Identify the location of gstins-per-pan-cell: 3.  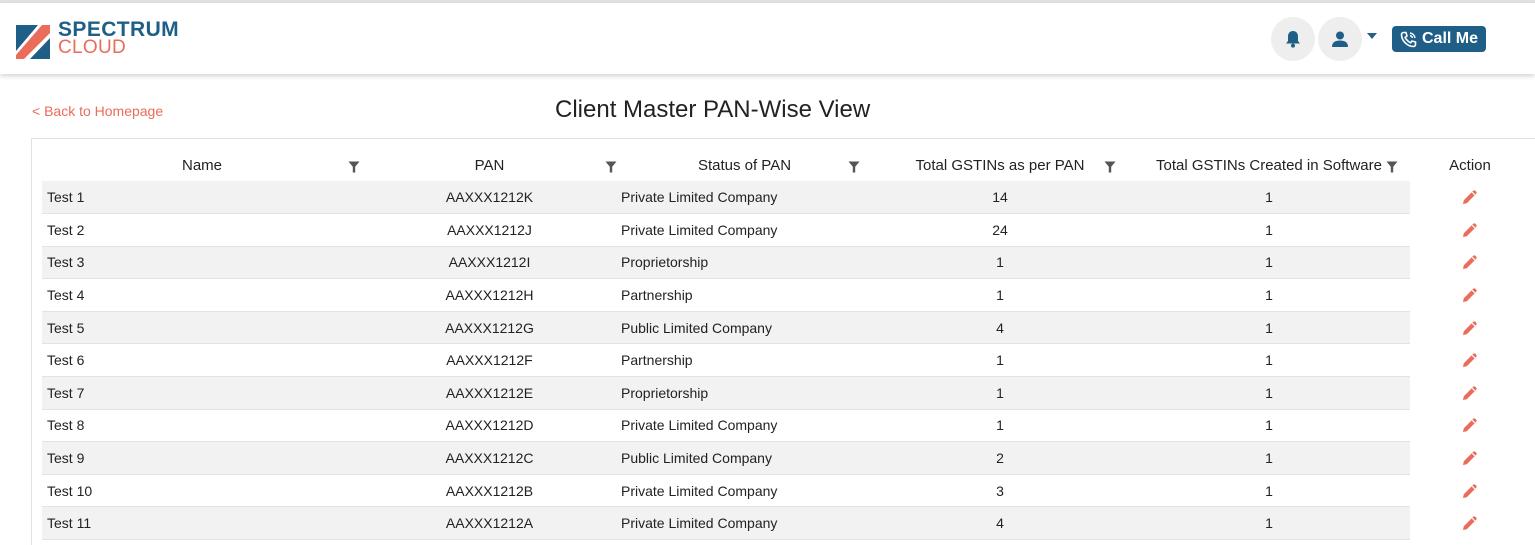
(1000, 491).